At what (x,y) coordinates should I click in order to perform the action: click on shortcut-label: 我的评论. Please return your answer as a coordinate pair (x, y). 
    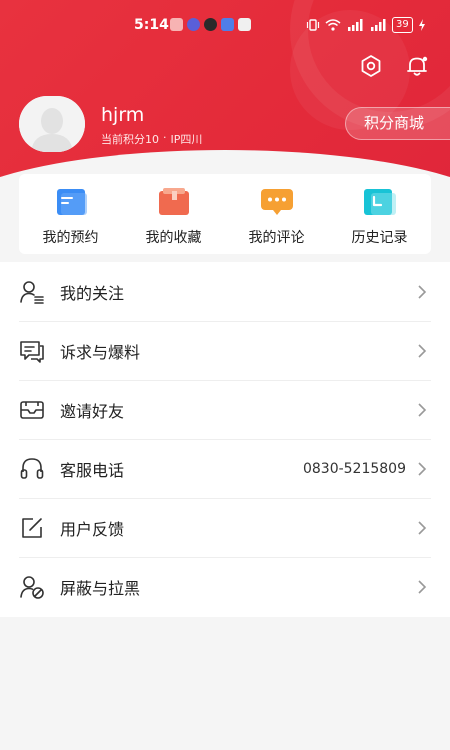
    Looking at the image, I should click on (276, 238).